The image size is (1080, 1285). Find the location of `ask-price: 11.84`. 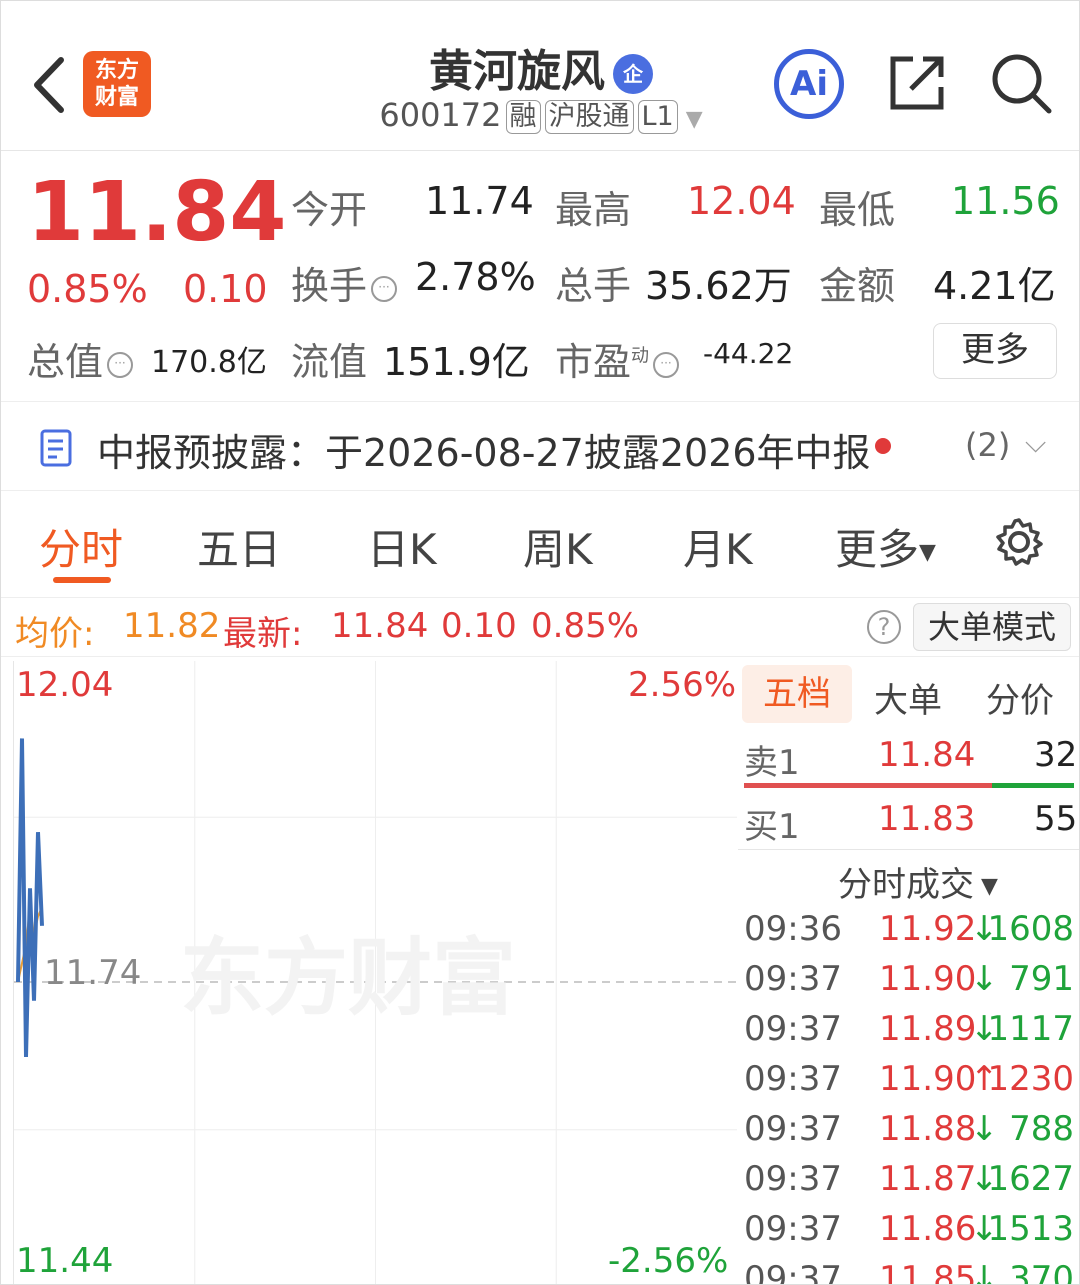

ask-price: 11.84 is located at coordinates (927, 755).